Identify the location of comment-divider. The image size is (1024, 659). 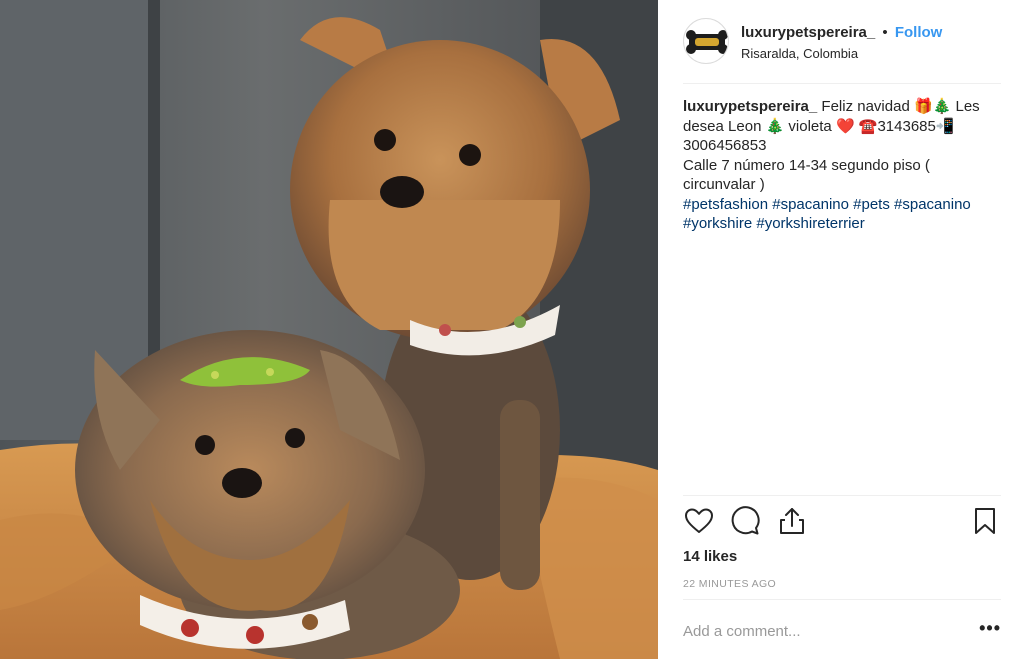
(842, 599).